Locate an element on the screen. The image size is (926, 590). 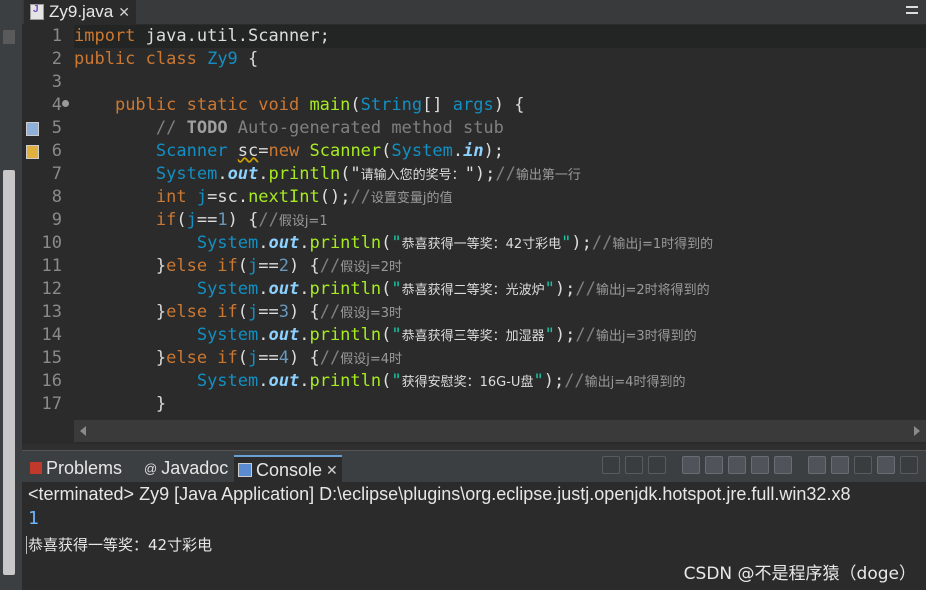
code-line: int j=sc.nextInt();//设置变量j的值 is located at coordinates (263, 198).